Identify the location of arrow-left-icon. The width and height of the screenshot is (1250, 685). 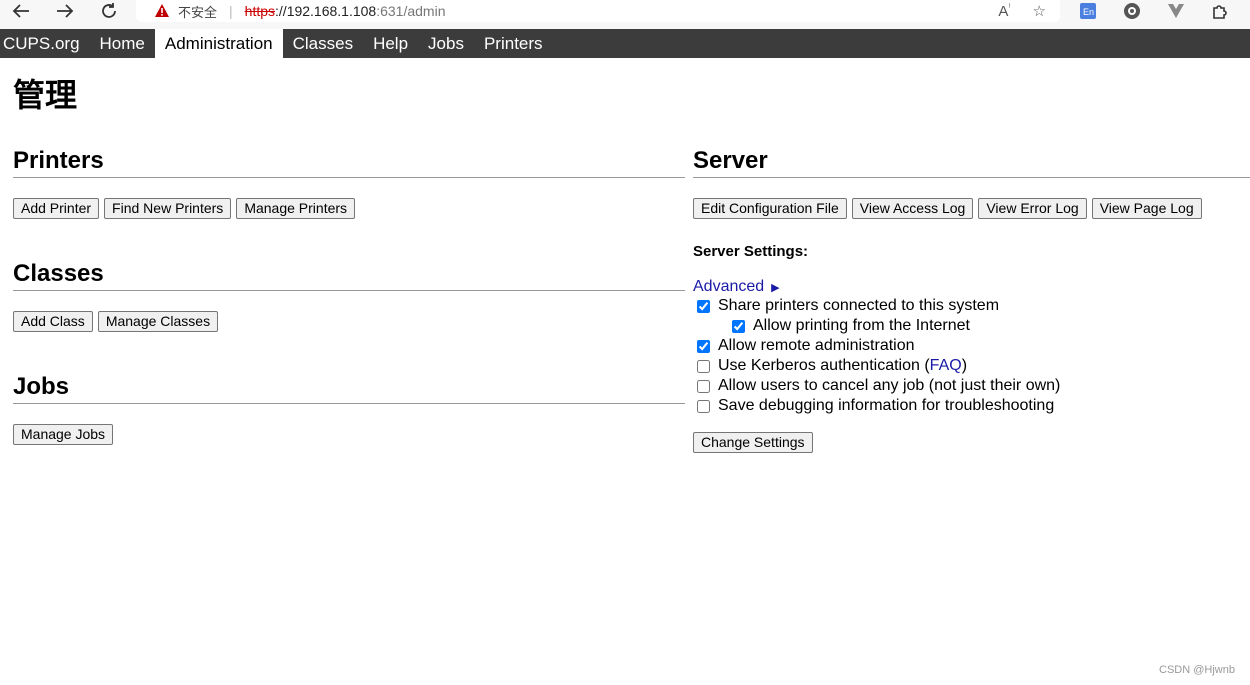
(20, 11).